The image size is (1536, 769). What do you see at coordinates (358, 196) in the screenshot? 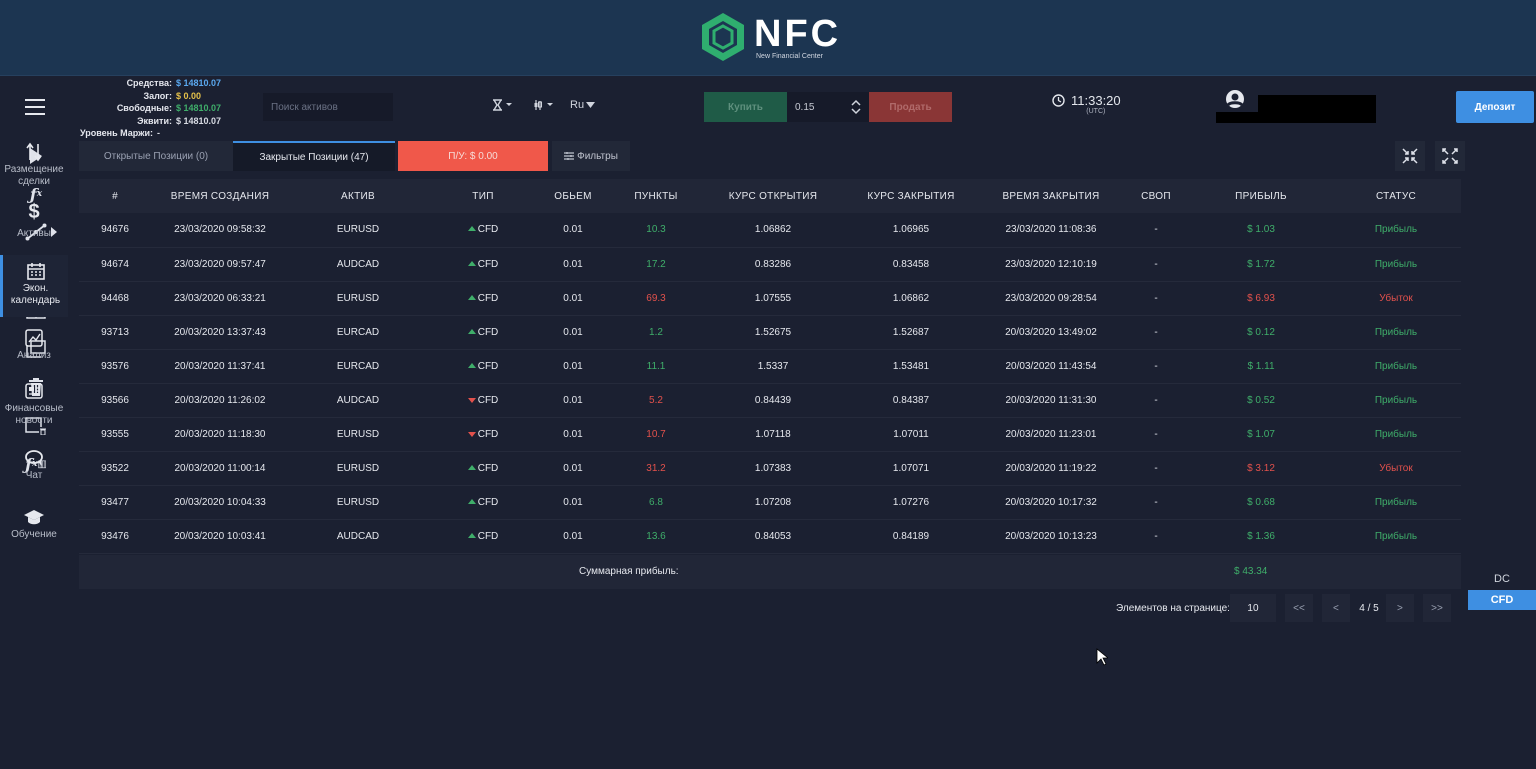
I see `col-asset: АКТИВ` at bounding box center [358, 196].